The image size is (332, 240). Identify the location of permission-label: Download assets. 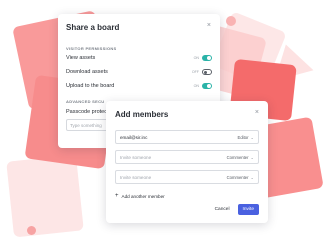
(87, 72).